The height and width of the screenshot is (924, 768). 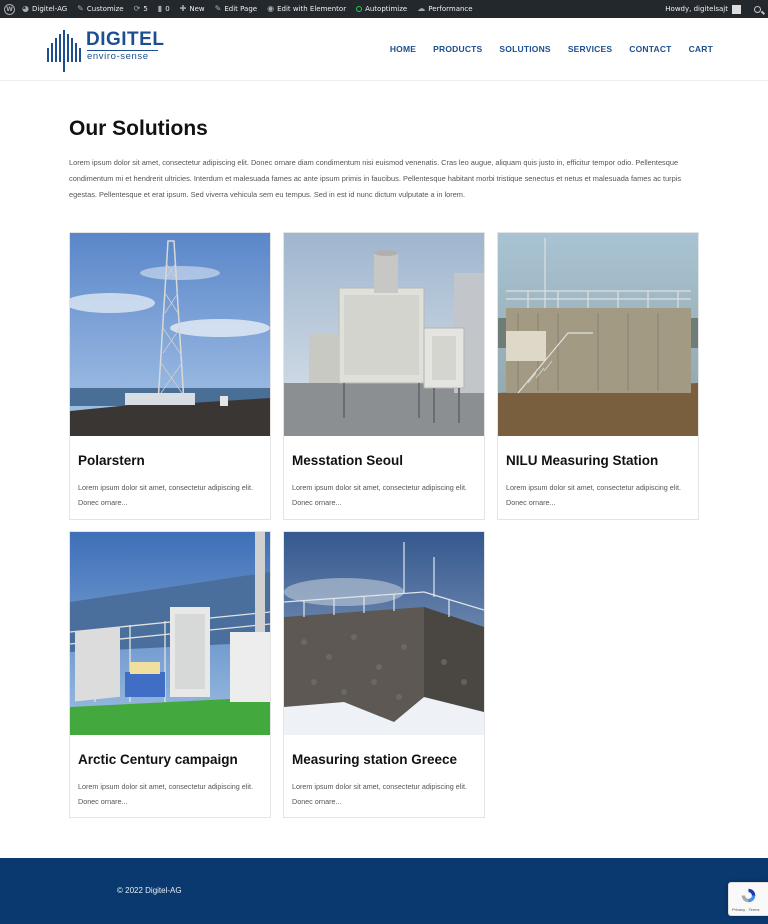 I want to click on admin-bar-customize: ✎ Customize, so click(x=100, y=9).